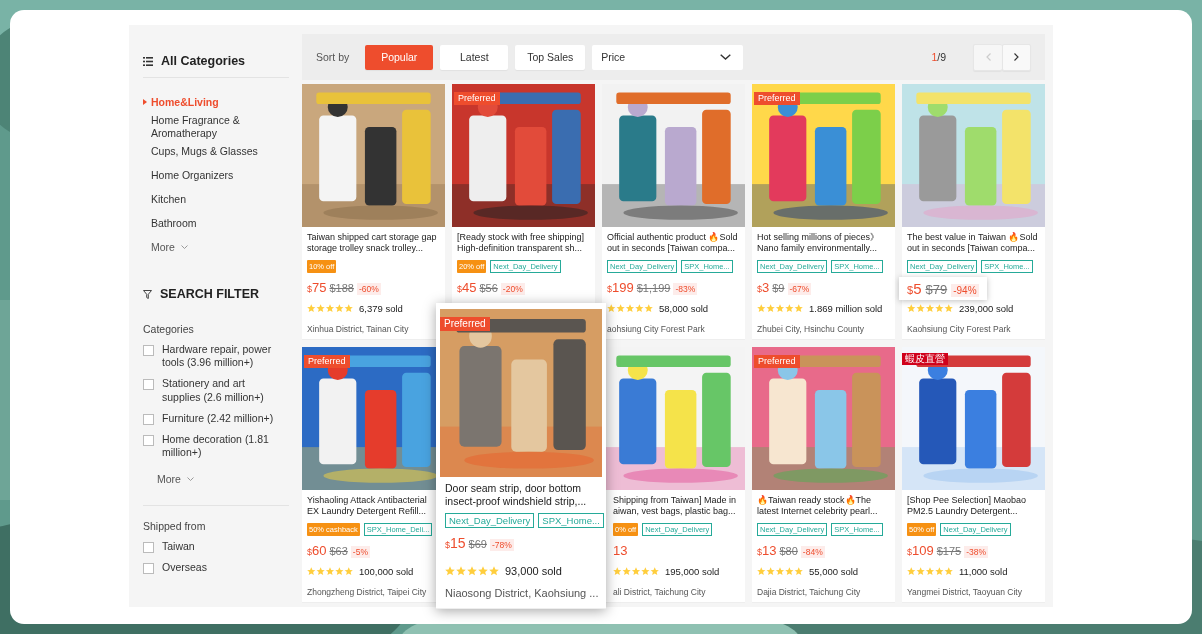 This screenshot has height=634, width=1202. What do you see at coordinates (147, 294) in the screenshot?
I see `filter-icon` at bounding box center [147, 294].